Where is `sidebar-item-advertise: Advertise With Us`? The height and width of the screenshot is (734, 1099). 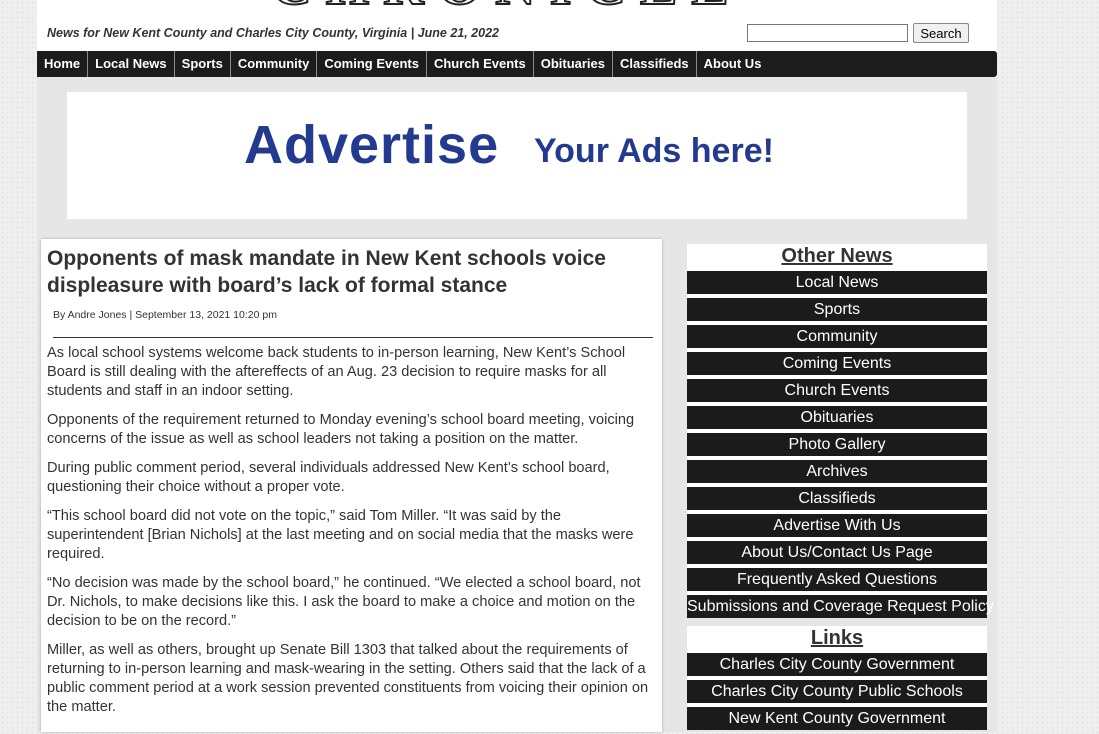 sidebar-item-advertise: Advertise With Us is located at coordinates (837, 525).